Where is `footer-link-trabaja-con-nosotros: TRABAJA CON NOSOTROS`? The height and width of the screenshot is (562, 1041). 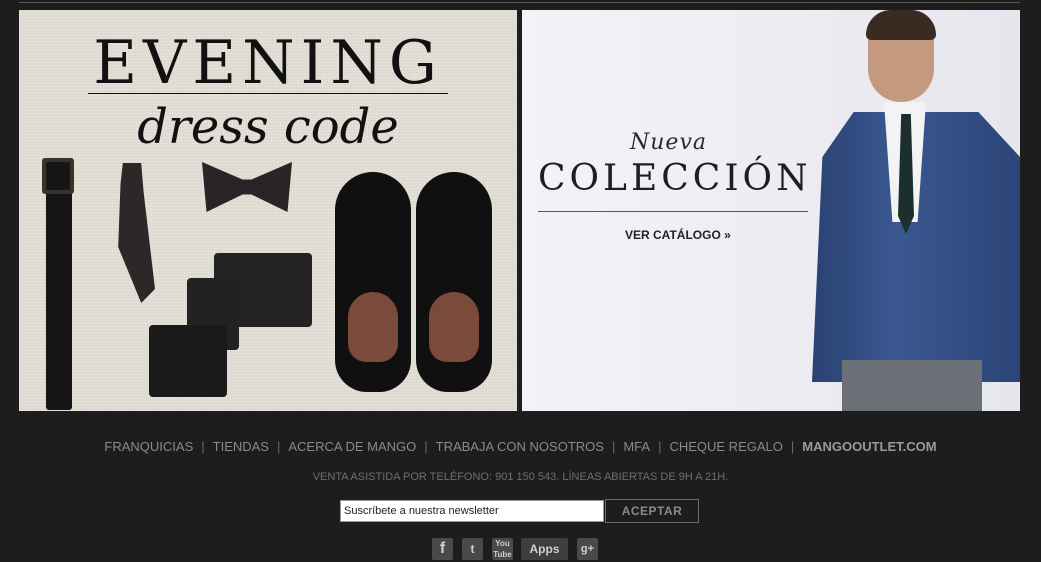
footer-link-trabaja-con-nosotros: TRABAJA CON NOSOTROS is located at coordinates (520, 446).